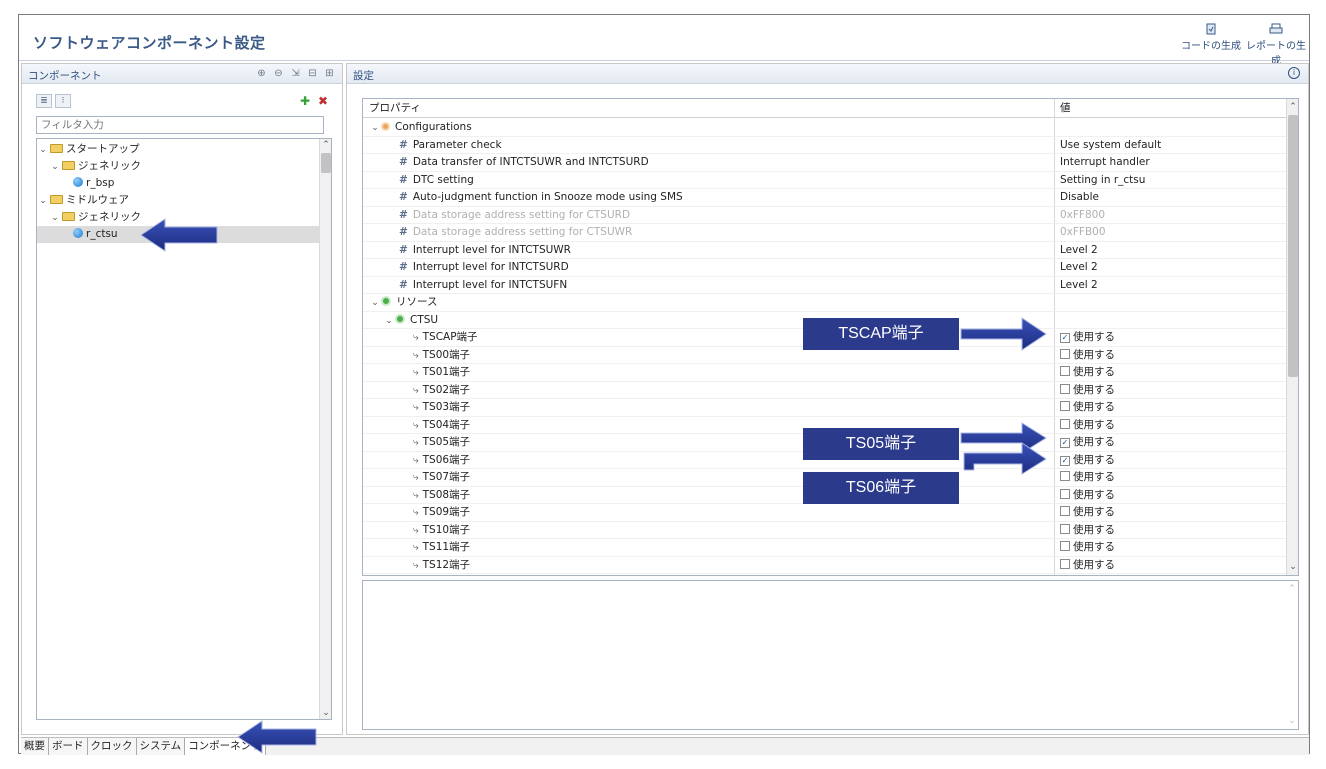 This screenshot has width=1326, height=769. Describe the element at coordinates (277, 737) in the screenshot. I see `arrow-to-component-tab-icon` at that location.